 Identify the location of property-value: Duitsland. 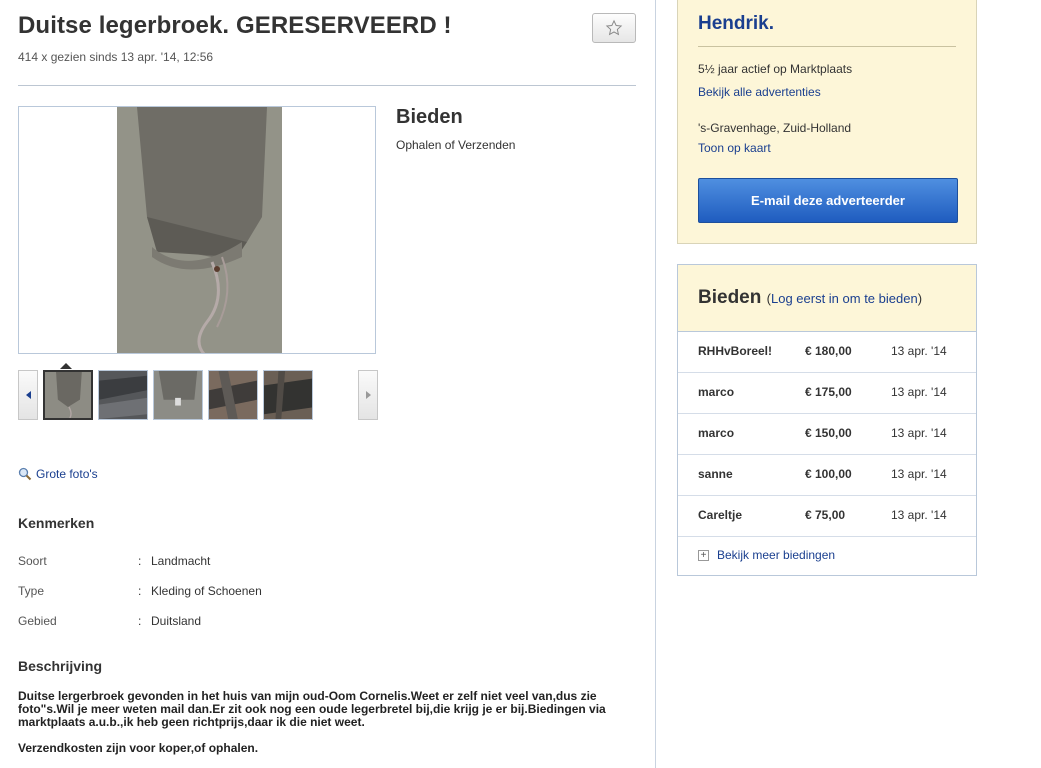
(176, 621).